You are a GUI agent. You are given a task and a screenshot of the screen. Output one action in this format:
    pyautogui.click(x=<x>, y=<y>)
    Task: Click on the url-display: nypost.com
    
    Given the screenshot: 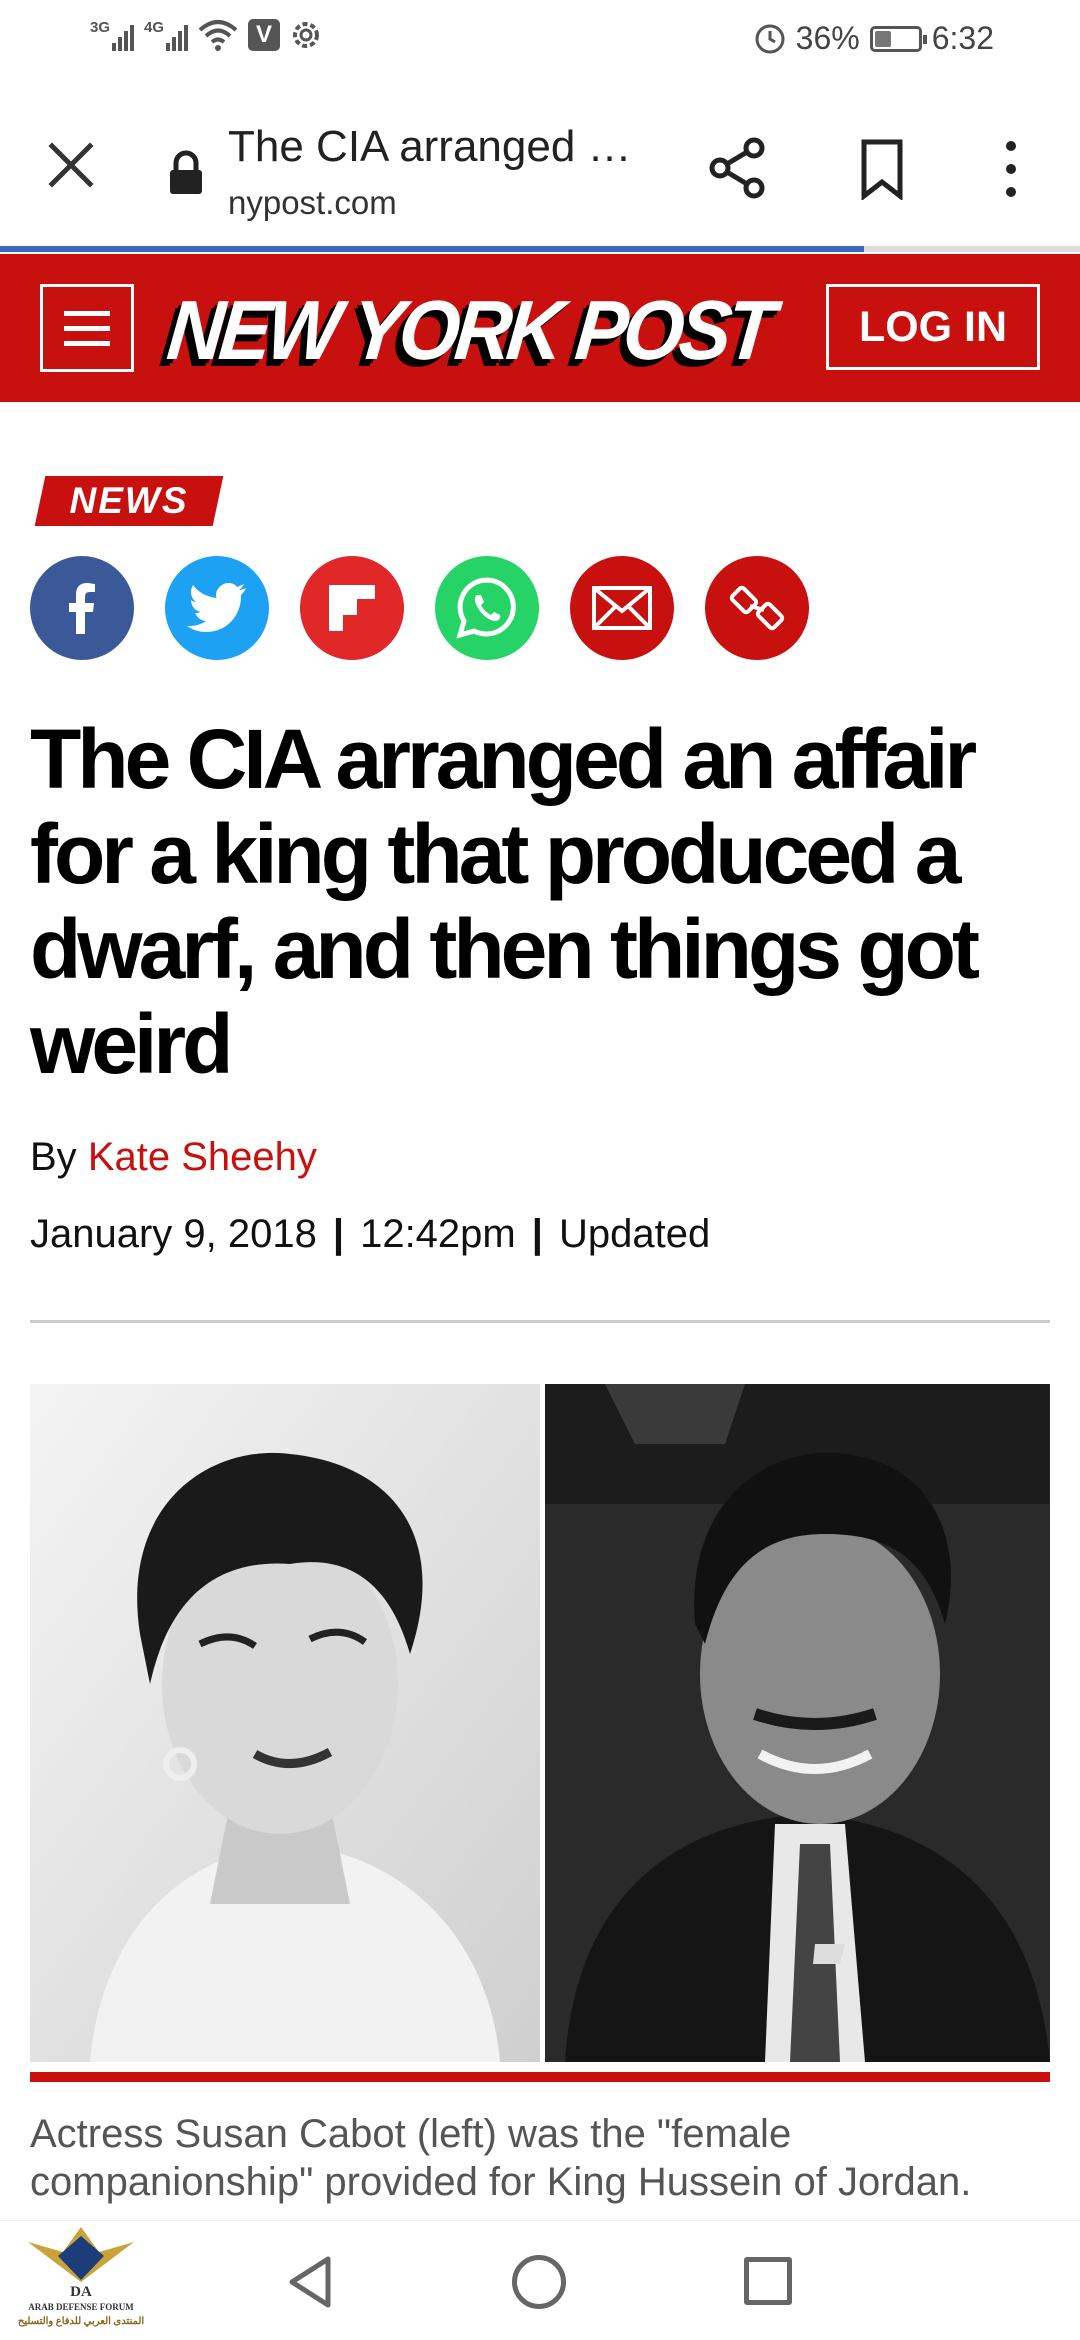 What is the action you would take?
    pyautogui.click(x=312, y=203)
    